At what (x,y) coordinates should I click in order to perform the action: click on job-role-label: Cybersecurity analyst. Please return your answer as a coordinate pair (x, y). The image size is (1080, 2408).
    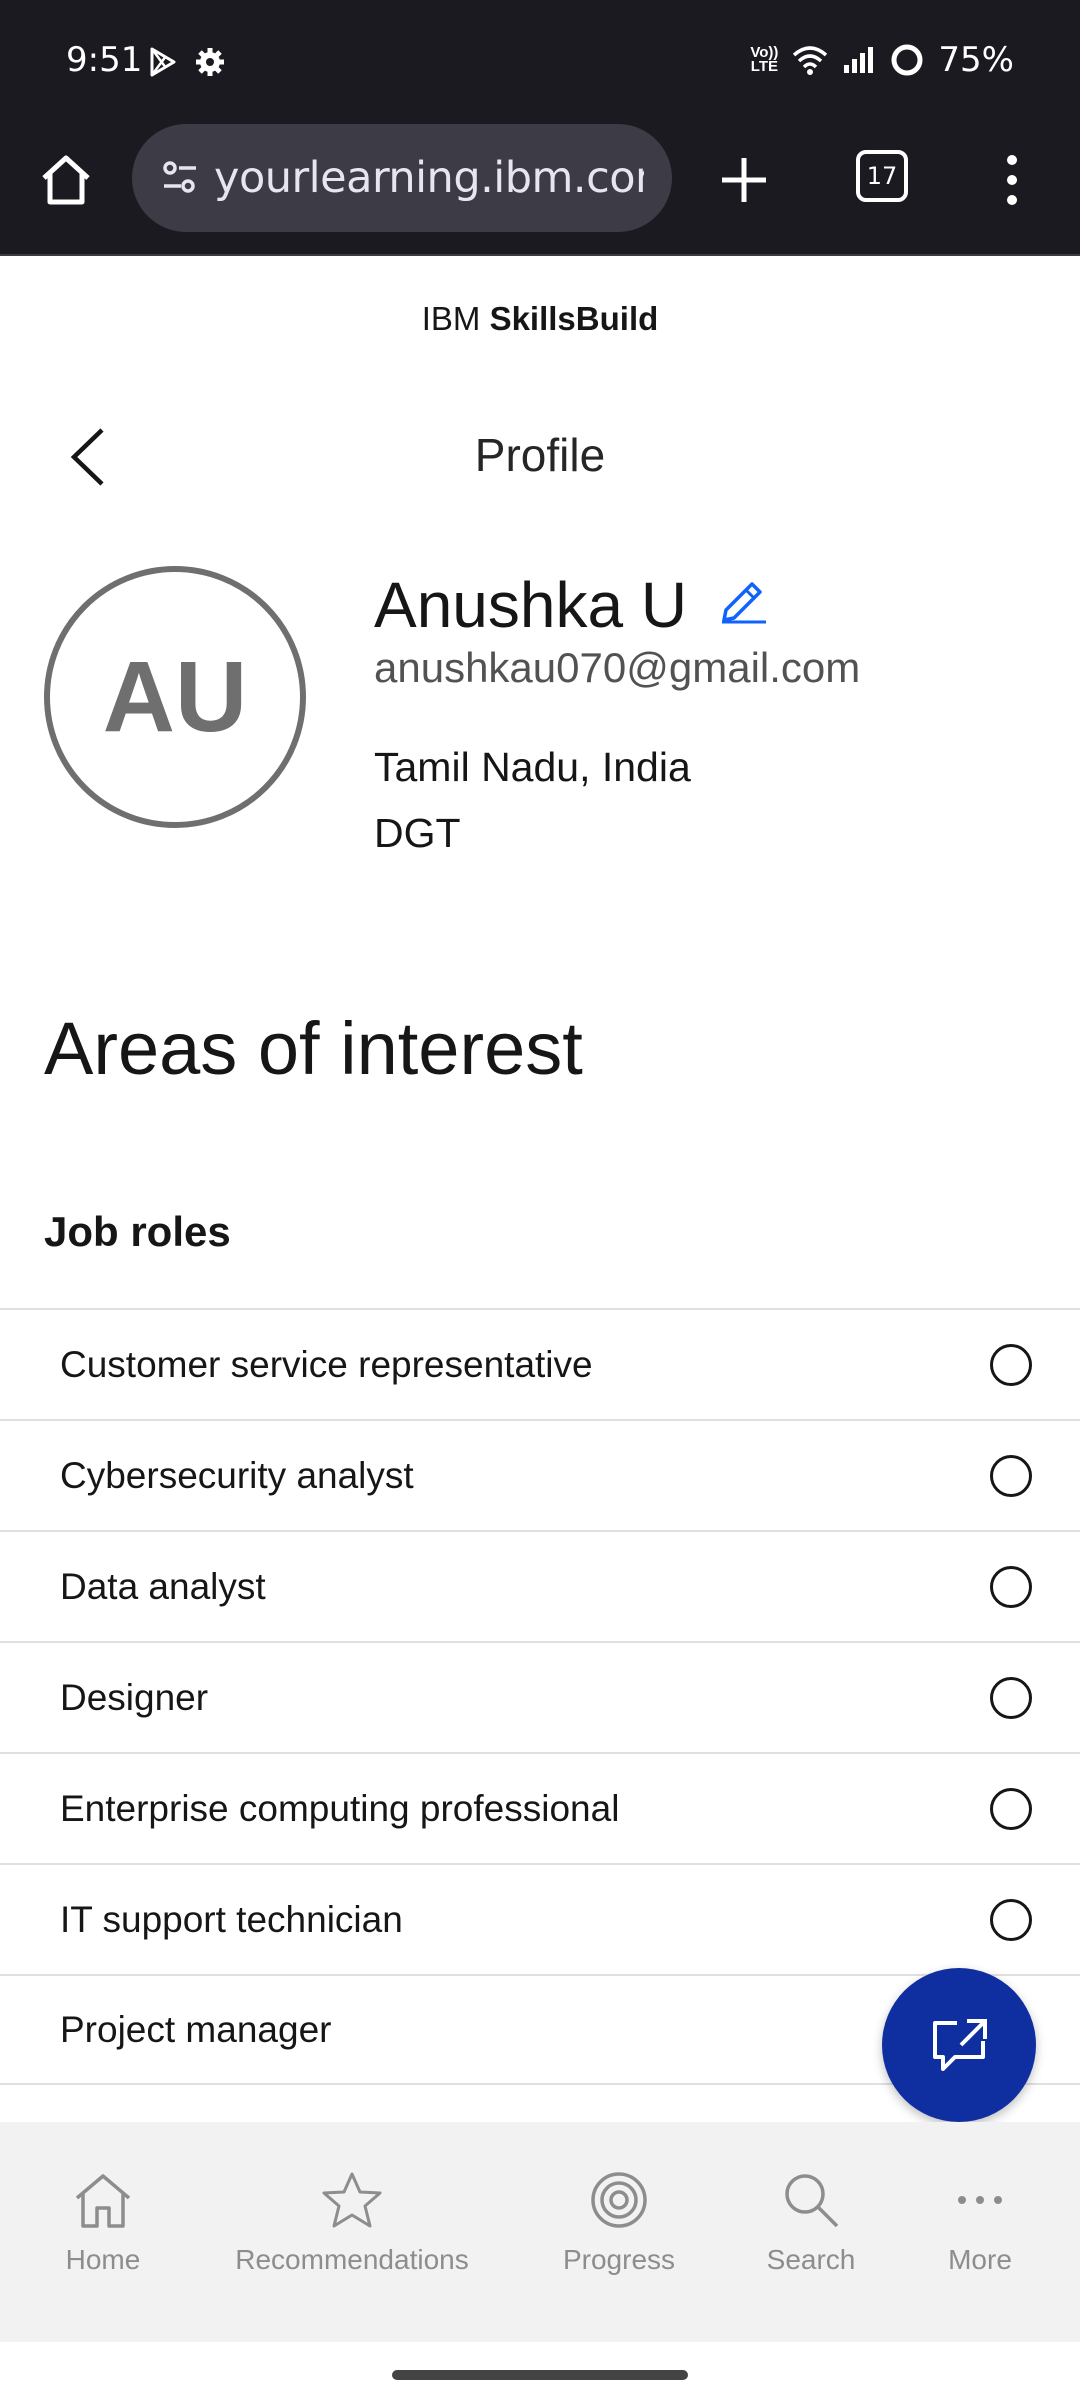
    Looking at the image, I should click on (237, 1475).